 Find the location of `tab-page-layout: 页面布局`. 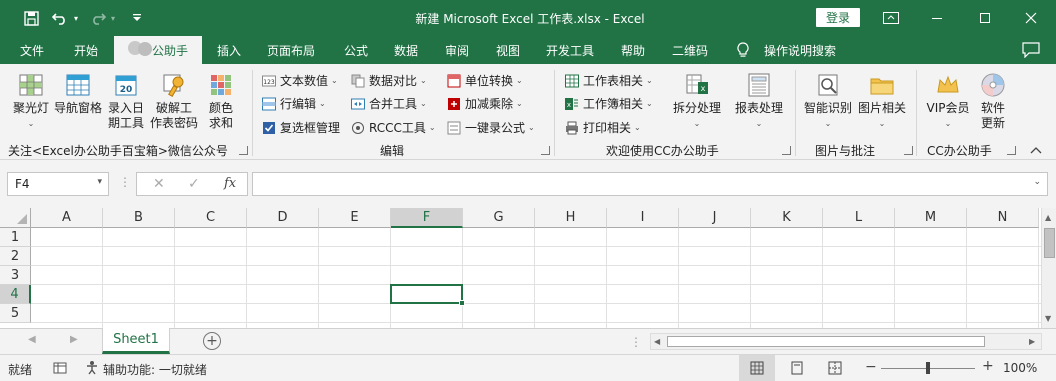

tab-page-layout: 页面布局 is located at coordinates (291, 50).